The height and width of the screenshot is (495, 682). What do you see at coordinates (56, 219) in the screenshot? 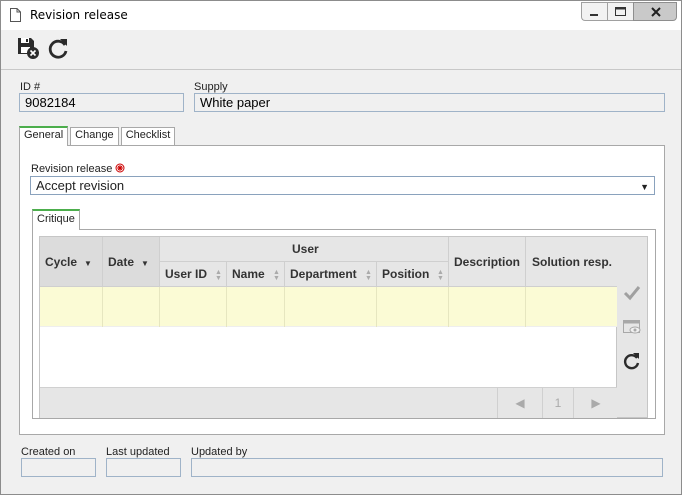
I see `tab-critique: Critique` at bounding box center [56, 219].